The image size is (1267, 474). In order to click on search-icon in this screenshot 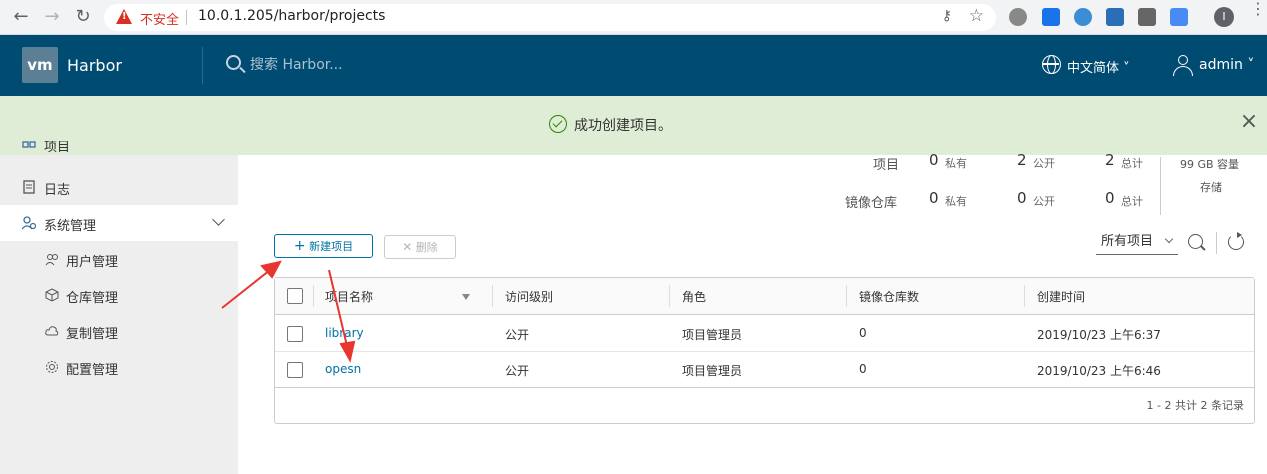, I will do `click(1195, 241)`.